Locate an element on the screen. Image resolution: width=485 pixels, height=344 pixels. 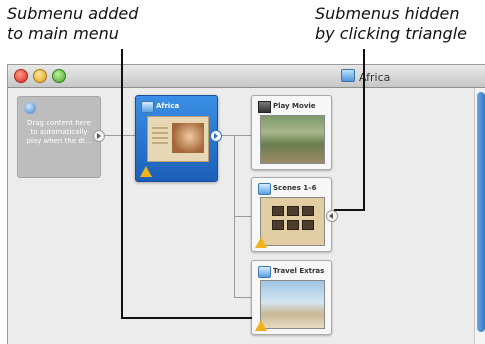
main-menu-title: Africa is located at coordinates (168, 106).